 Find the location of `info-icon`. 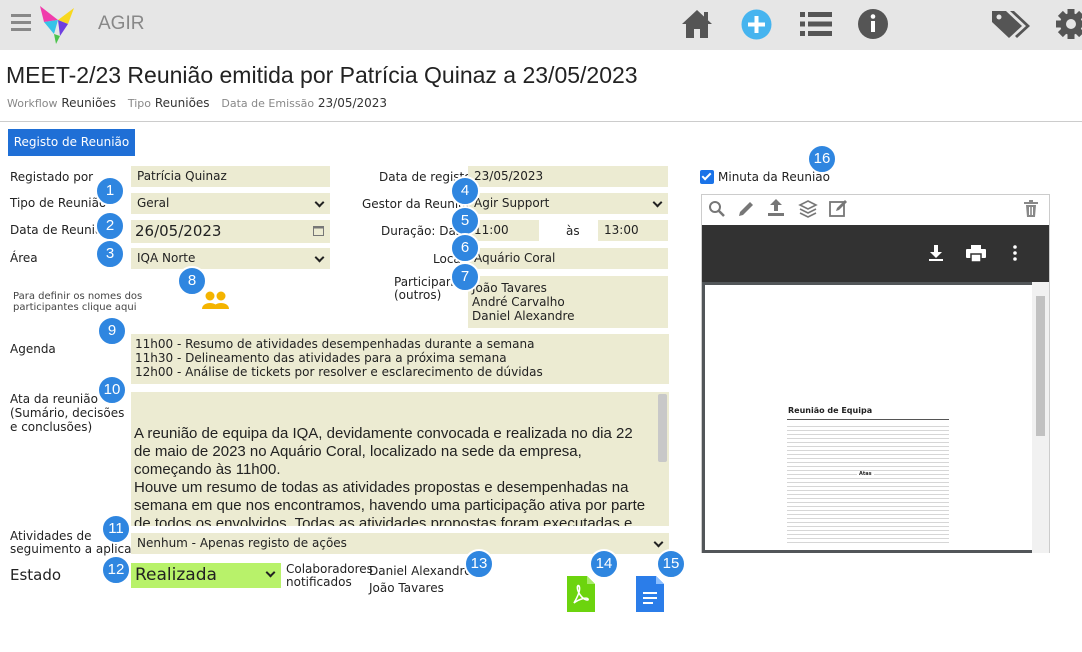

info-icon is located at coordinates (873, 24).